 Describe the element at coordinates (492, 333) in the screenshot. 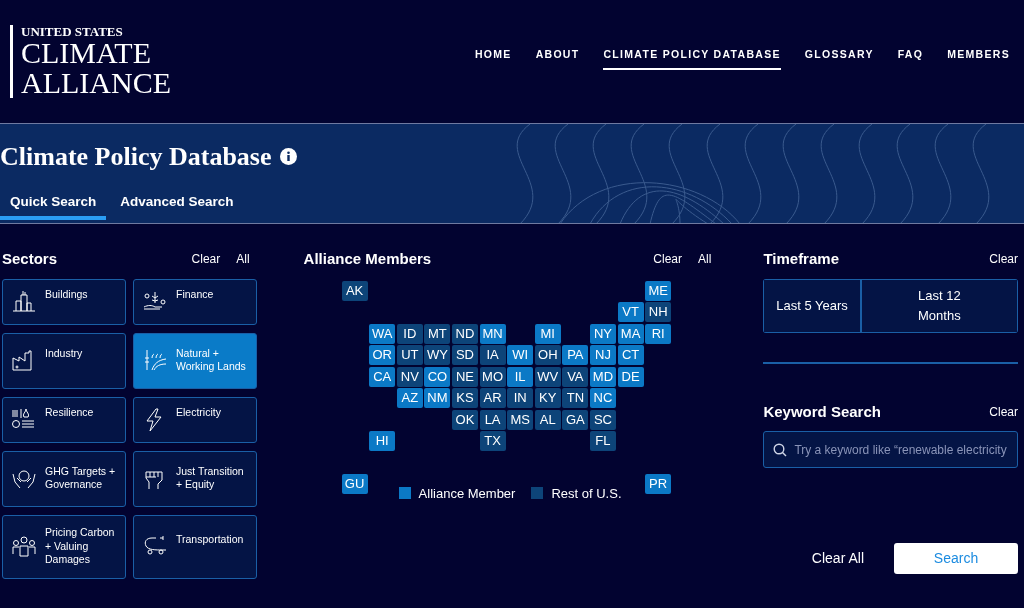

I see `state-tile: MN` at that location.